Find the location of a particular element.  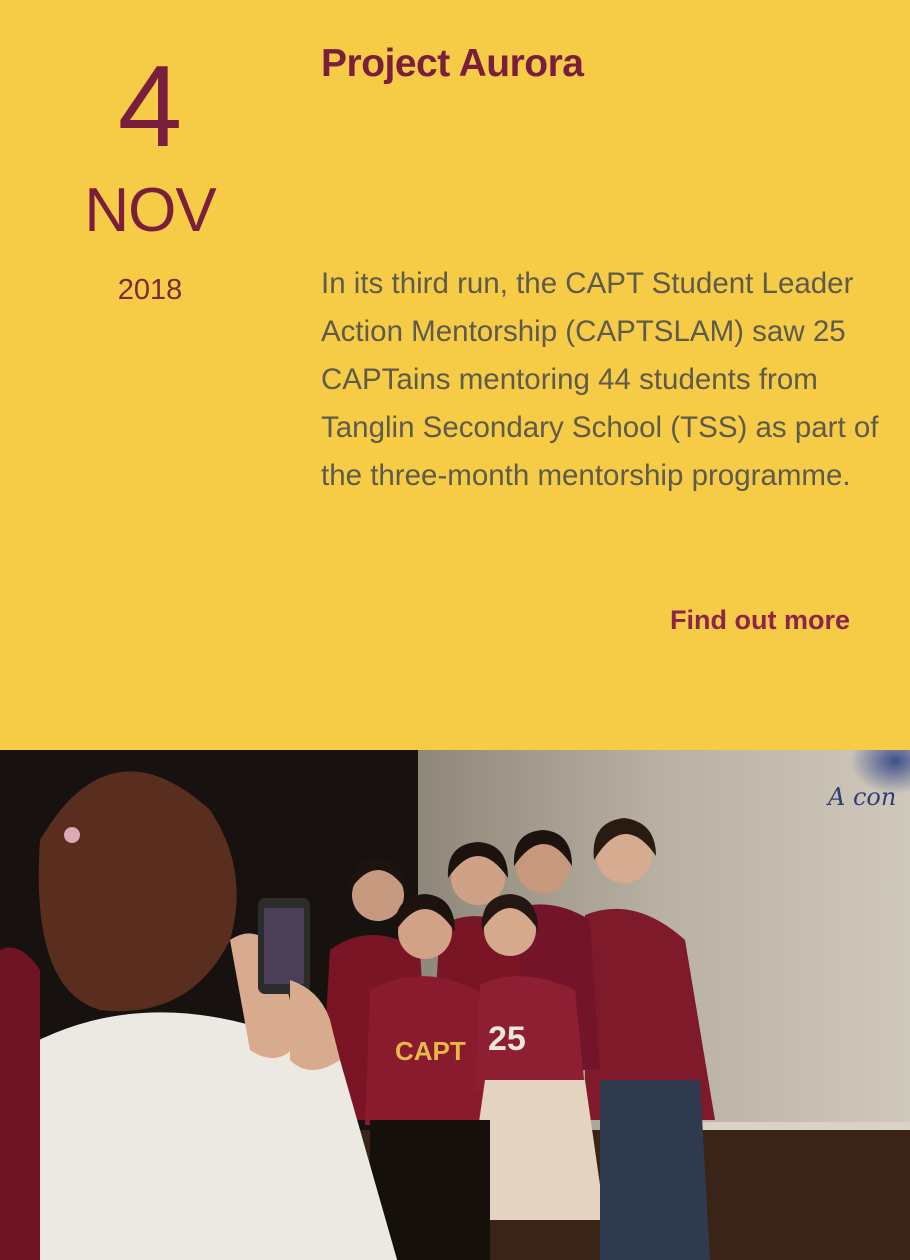

date-year: 2018 is located at coordinates (150, 290).